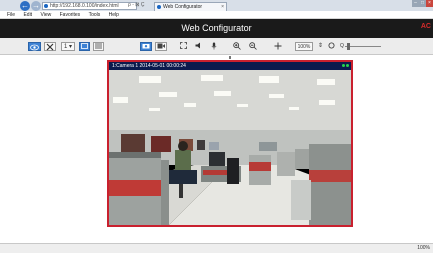  I want to click on reset-button, so click(331, 46).